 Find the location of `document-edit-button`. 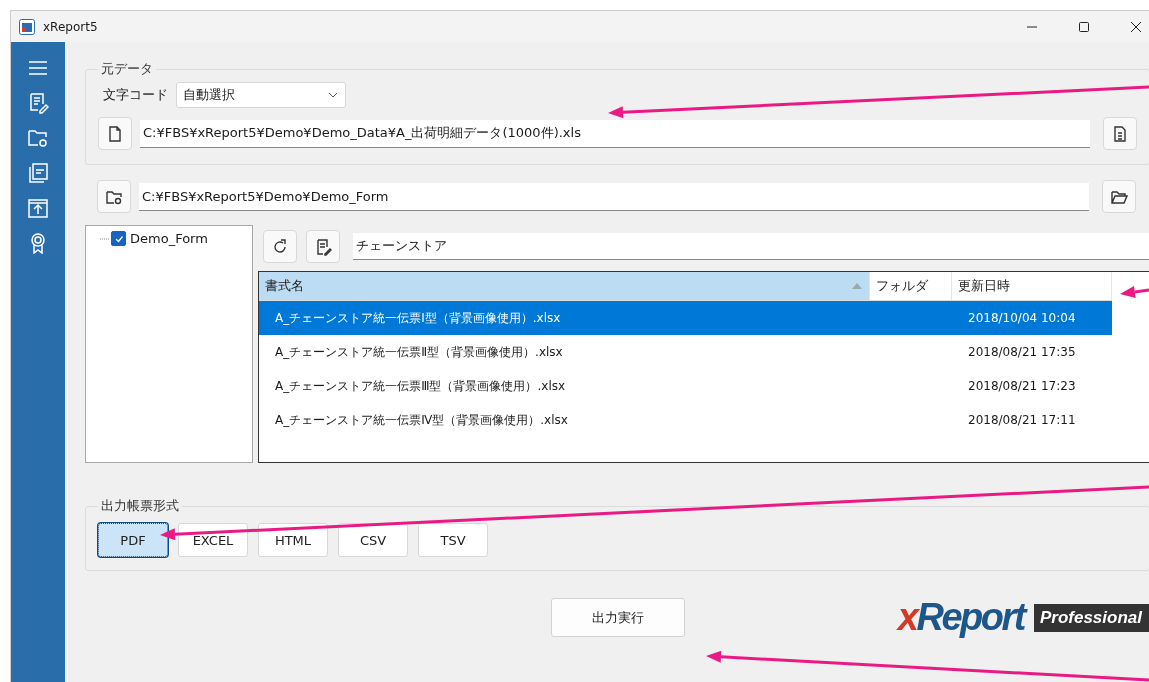

document-edit-button is located at coordinates (323, 246).